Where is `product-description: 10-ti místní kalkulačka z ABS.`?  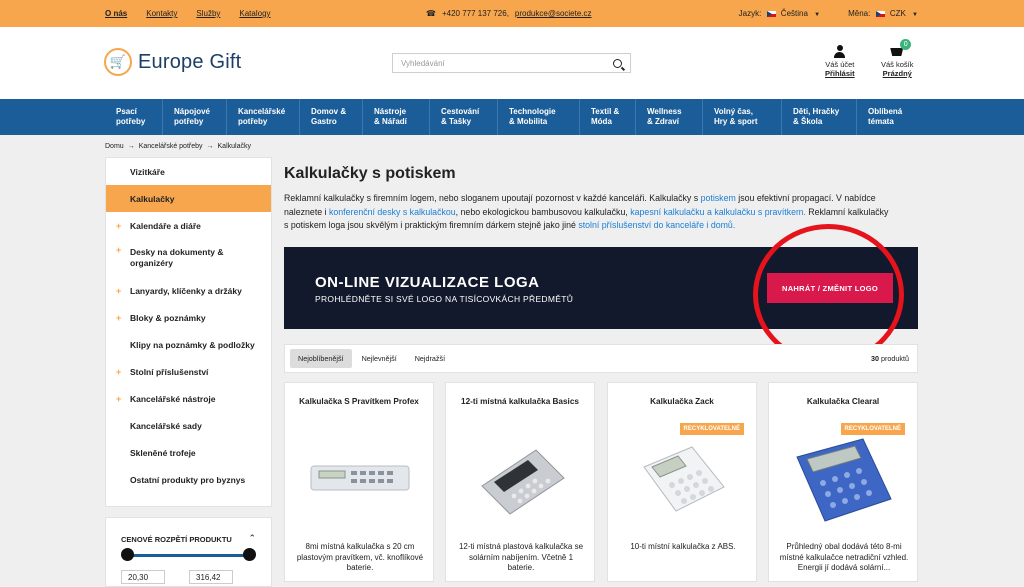
product-description: 10-ti místní kalkulačka z ABS. is located at coordinates (683, 546).